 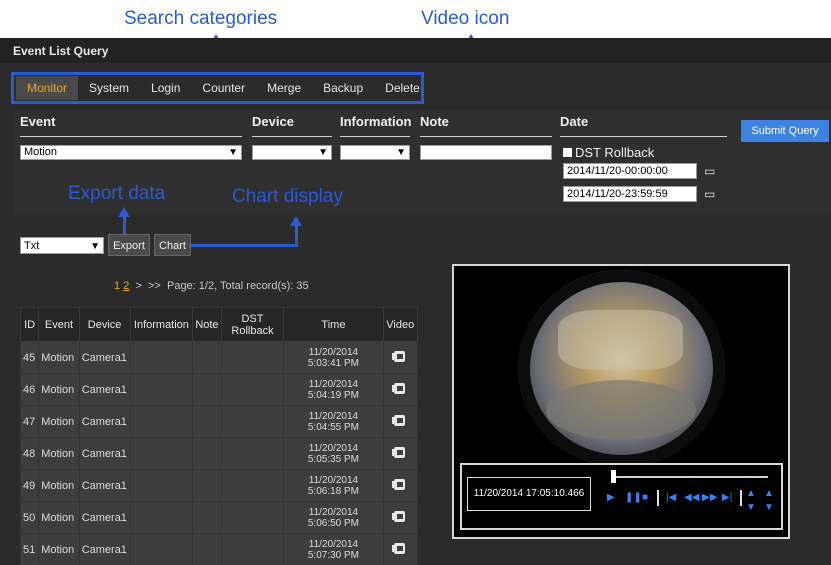 What do you see at coordinates (219, 389) in the screenshot?
I see `table-row: 46 Motion Camera1 11/20/2014 5:04:19 PM` at bounding box center [219, 389].